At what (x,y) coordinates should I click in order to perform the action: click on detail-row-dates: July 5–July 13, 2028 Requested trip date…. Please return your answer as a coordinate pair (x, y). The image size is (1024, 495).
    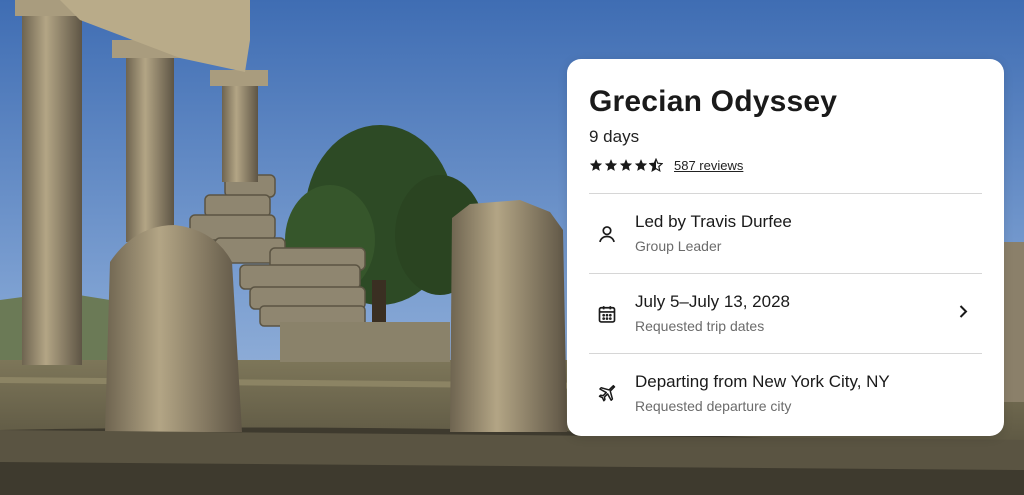
    Looking at the image, I should click on (785, 313).